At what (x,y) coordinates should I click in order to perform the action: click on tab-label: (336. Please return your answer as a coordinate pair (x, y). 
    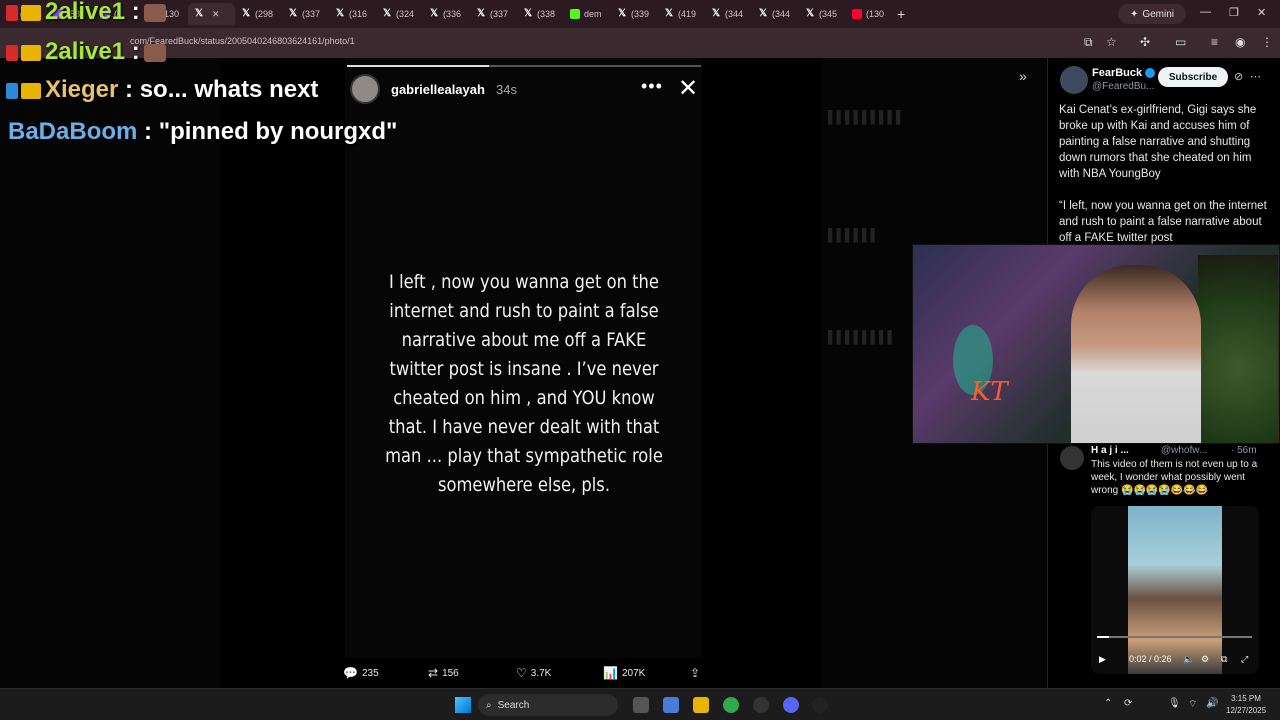
    Looking at the image, I should click on (452, 14).